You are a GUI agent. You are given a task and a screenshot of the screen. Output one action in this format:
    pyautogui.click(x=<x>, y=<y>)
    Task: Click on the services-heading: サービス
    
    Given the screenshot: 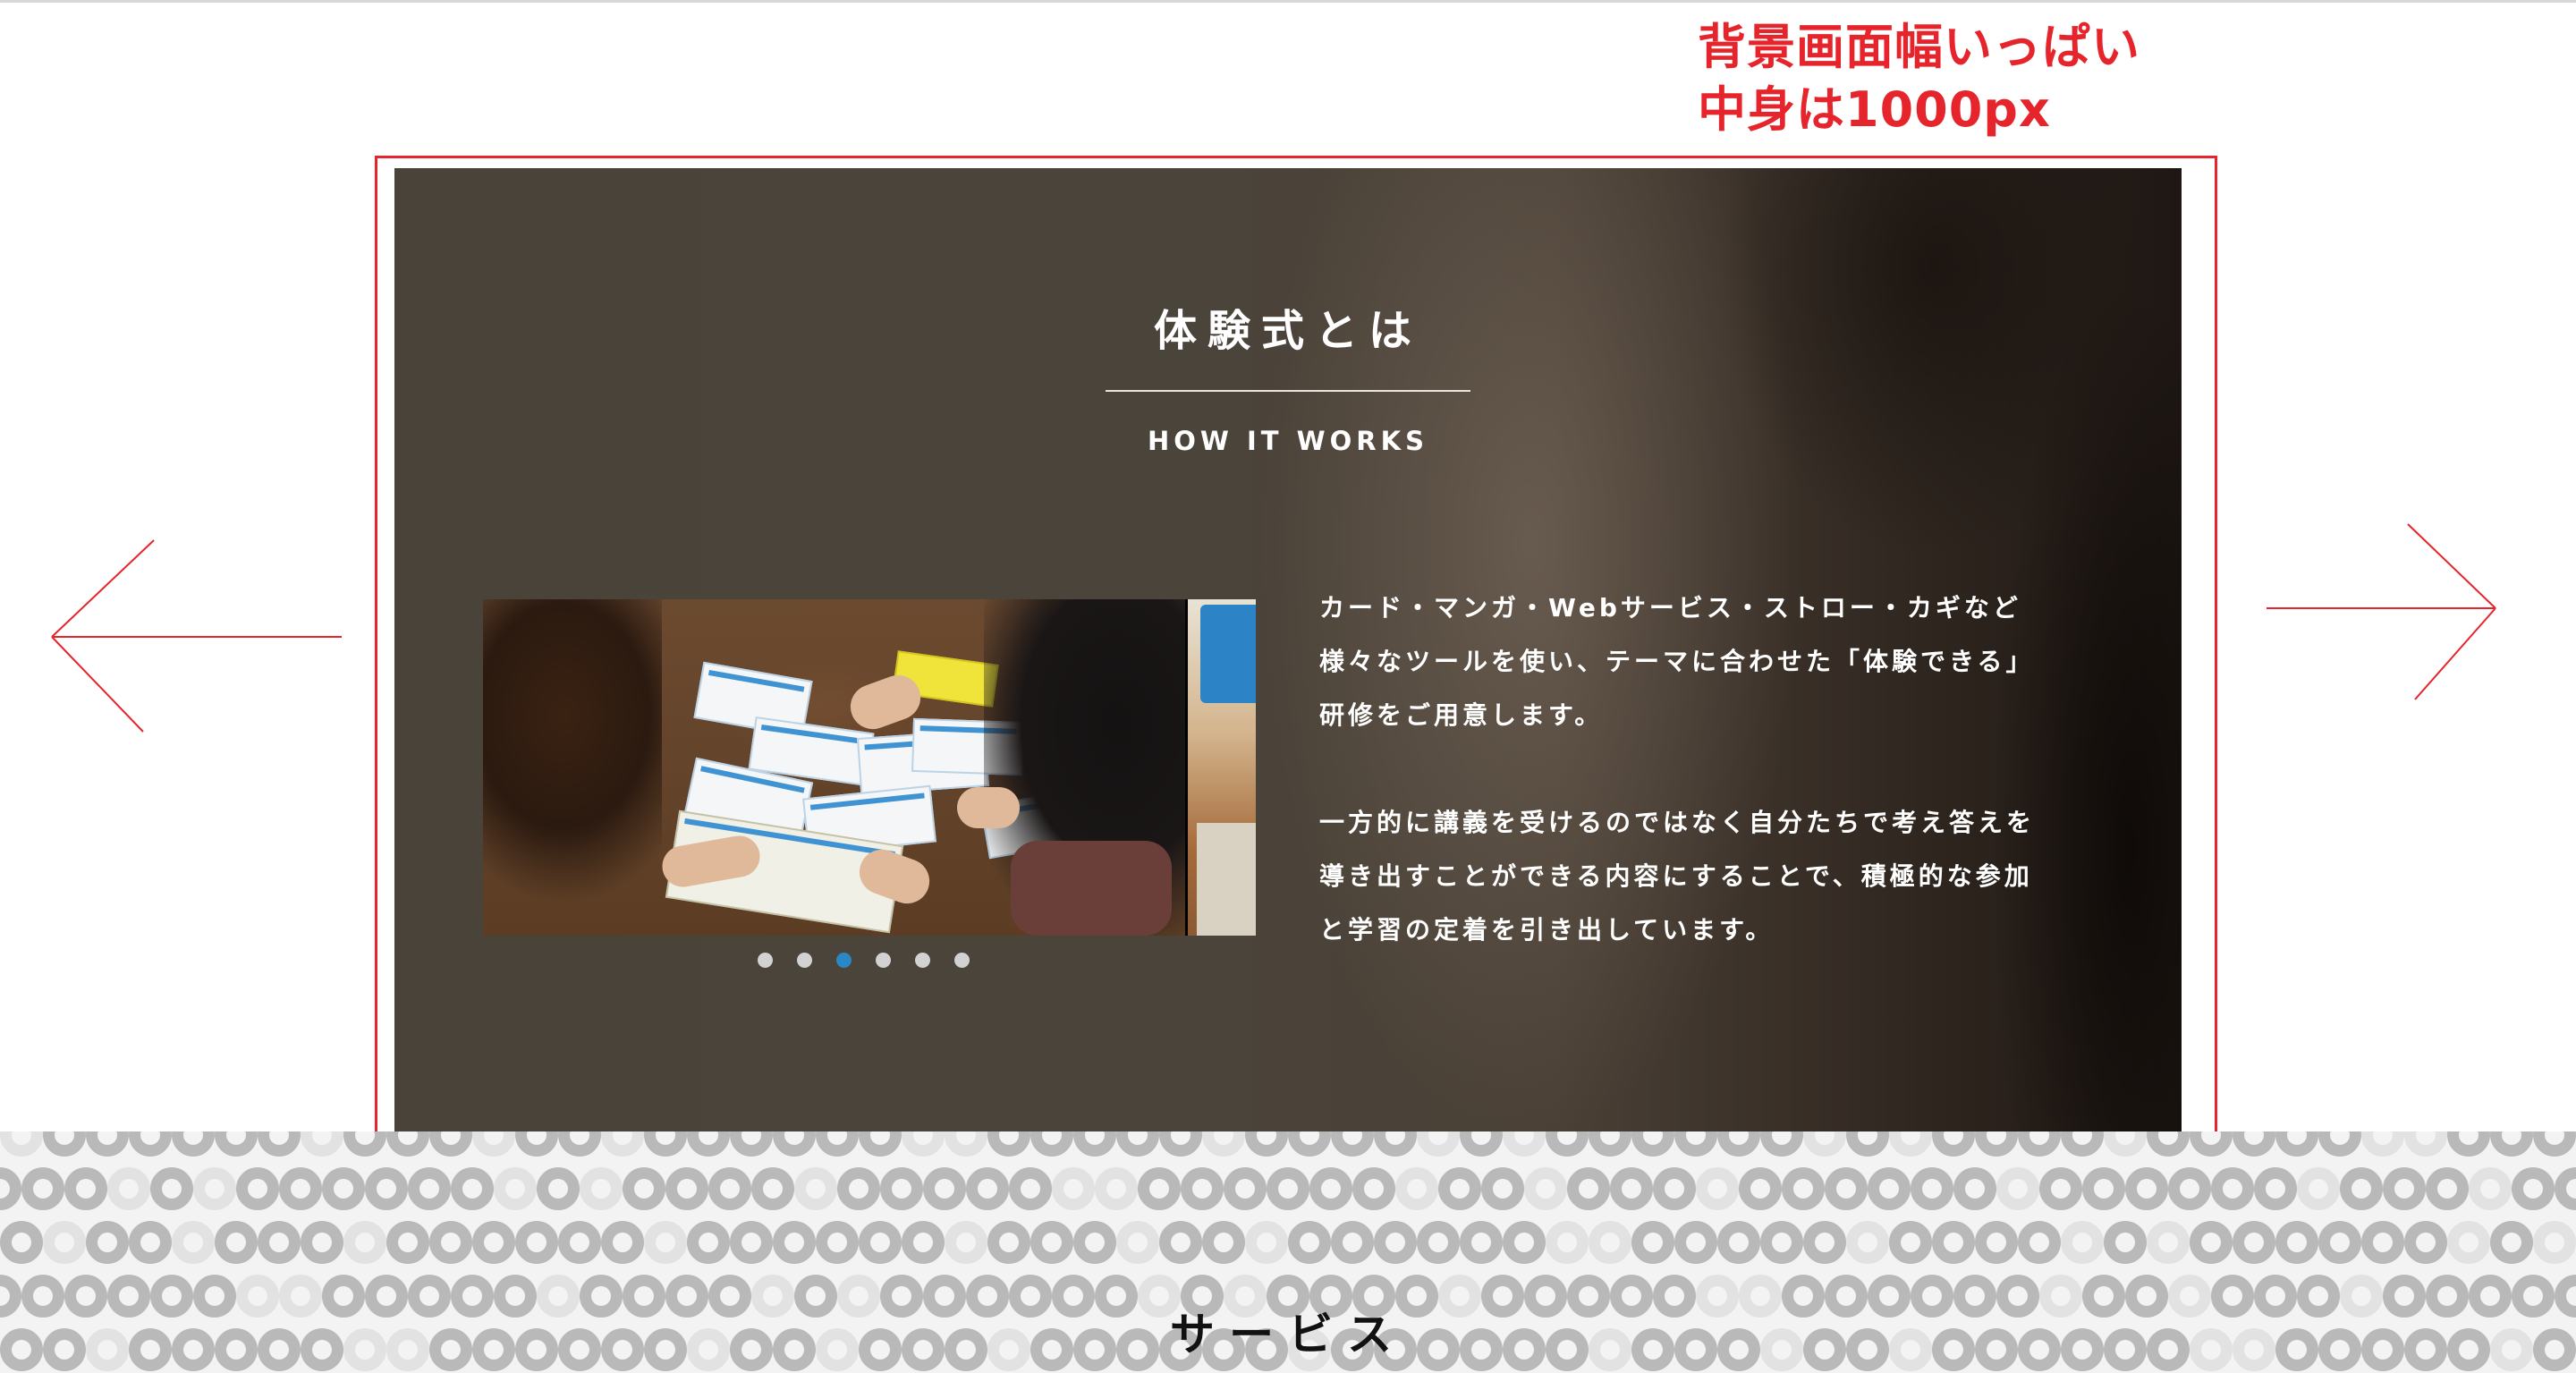 What is the action you would take?
    pyautogui.click(x=1288, y=1334)
    